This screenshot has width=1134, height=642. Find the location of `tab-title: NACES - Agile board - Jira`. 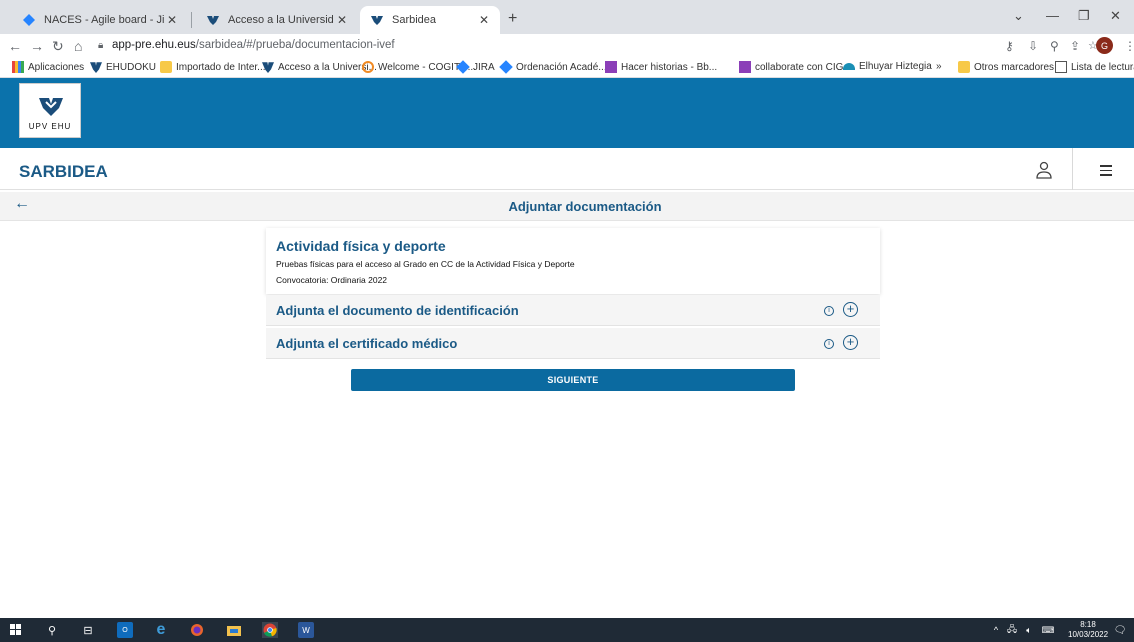

tab-title: NACES - Agile board - Jira is located at coordinates (104, 20).